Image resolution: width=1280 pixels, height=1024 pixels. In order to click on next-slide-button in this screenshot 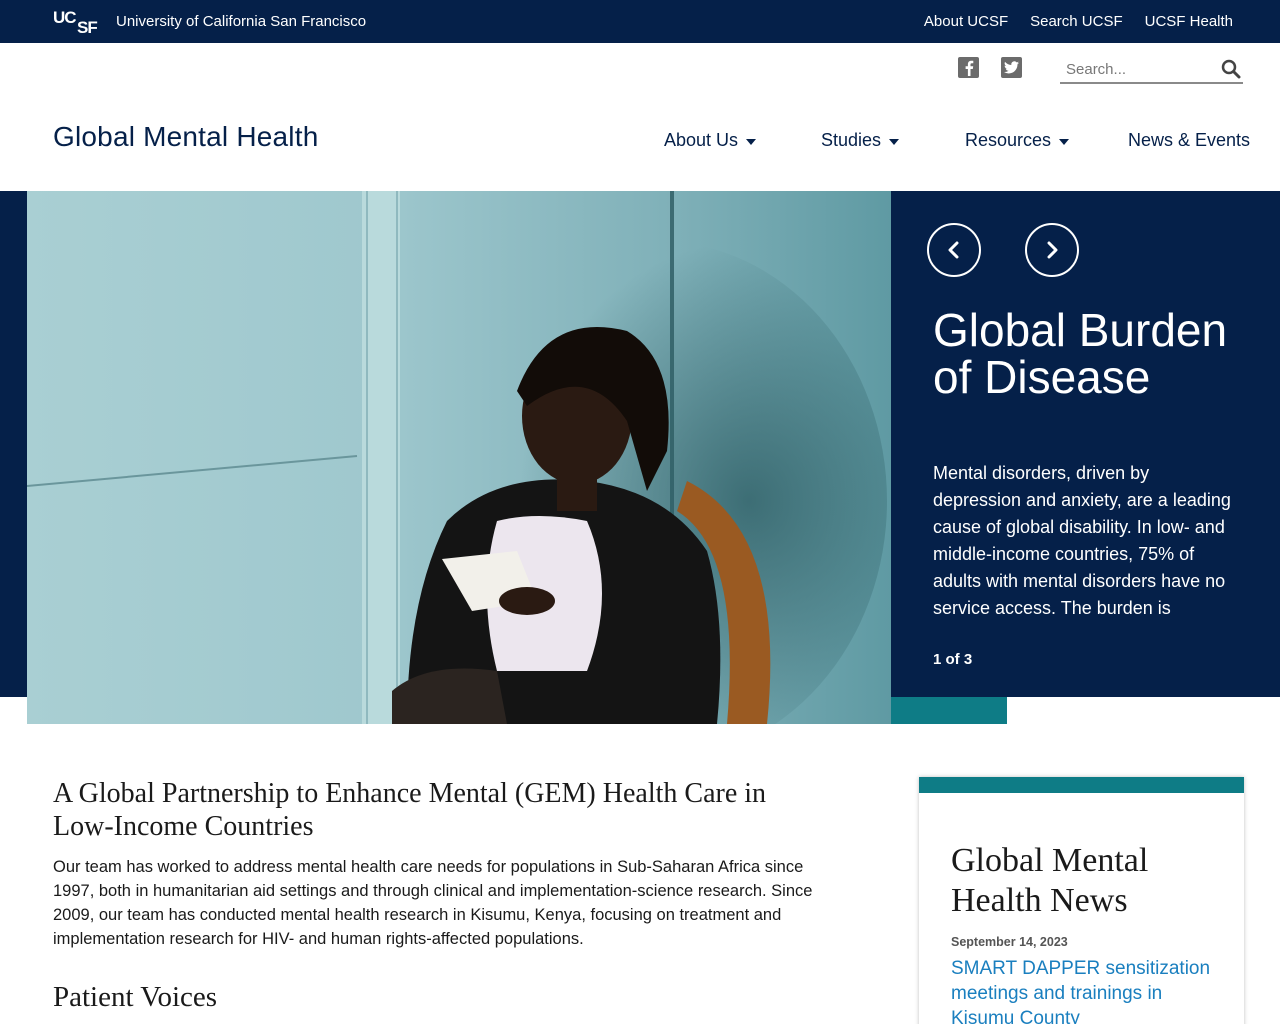, I will do `click(1052, 250)`.